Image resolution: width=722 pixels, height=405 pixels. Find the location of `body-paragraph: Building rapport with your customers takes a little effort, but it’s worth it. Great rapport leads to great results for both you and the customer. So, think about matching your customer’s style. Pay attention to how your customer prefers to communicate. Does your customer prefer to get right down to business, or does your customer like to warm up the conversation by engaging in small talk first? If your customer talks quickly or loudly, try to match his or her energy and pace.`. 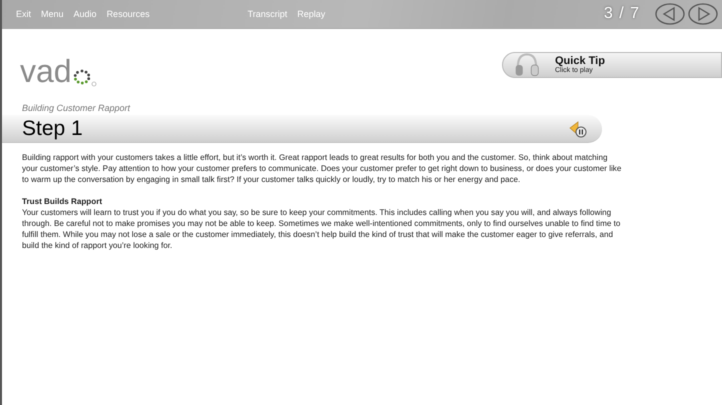

body-paragraph: Building rapport with your customers takes a little effort, but it’s worth it. Great rapport leads to great results for both you and the customer. So, think about matching your customer’s style. Pay attention to how your customer prefers to communicate. Does your customer prefer to get right down to business, or does your customer like to warm up the conversation by engaging in small talk first? If your customer talks quickly or loudly, try to match his or her energy and pace. is located at coordinates (322, 169).